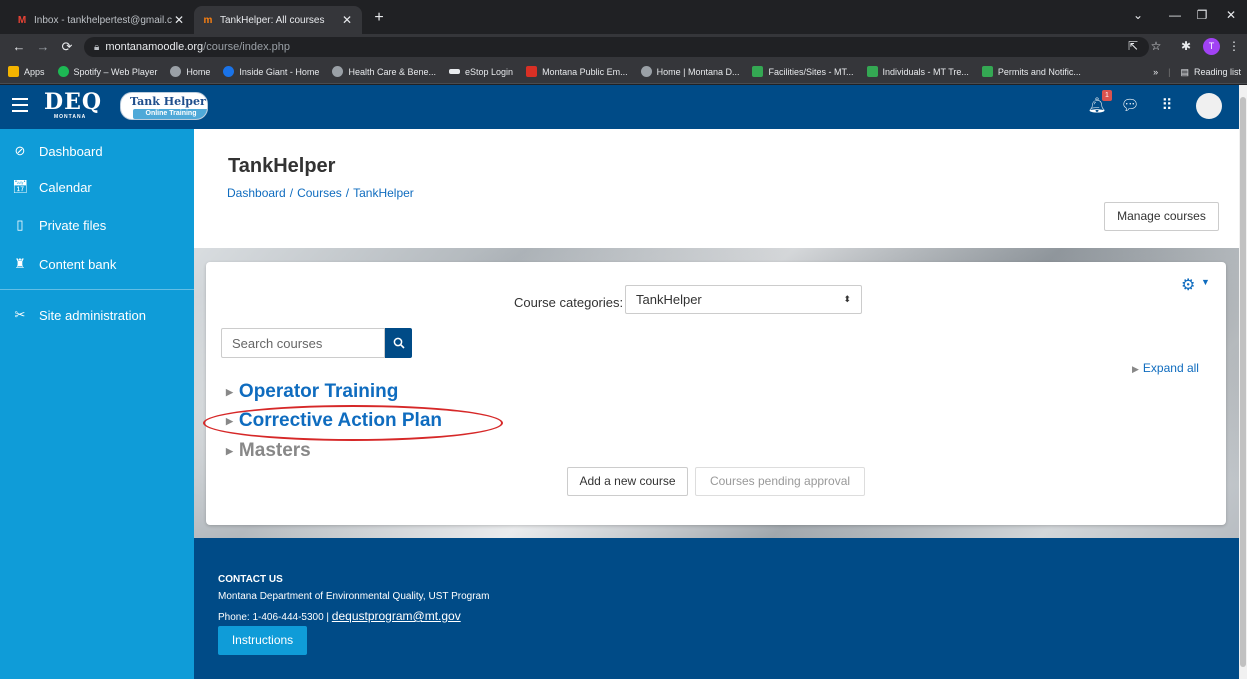  Describe the element at coordinates (1234, 46) in the screenshot. I see `menu-icon: ⋮` at that location.